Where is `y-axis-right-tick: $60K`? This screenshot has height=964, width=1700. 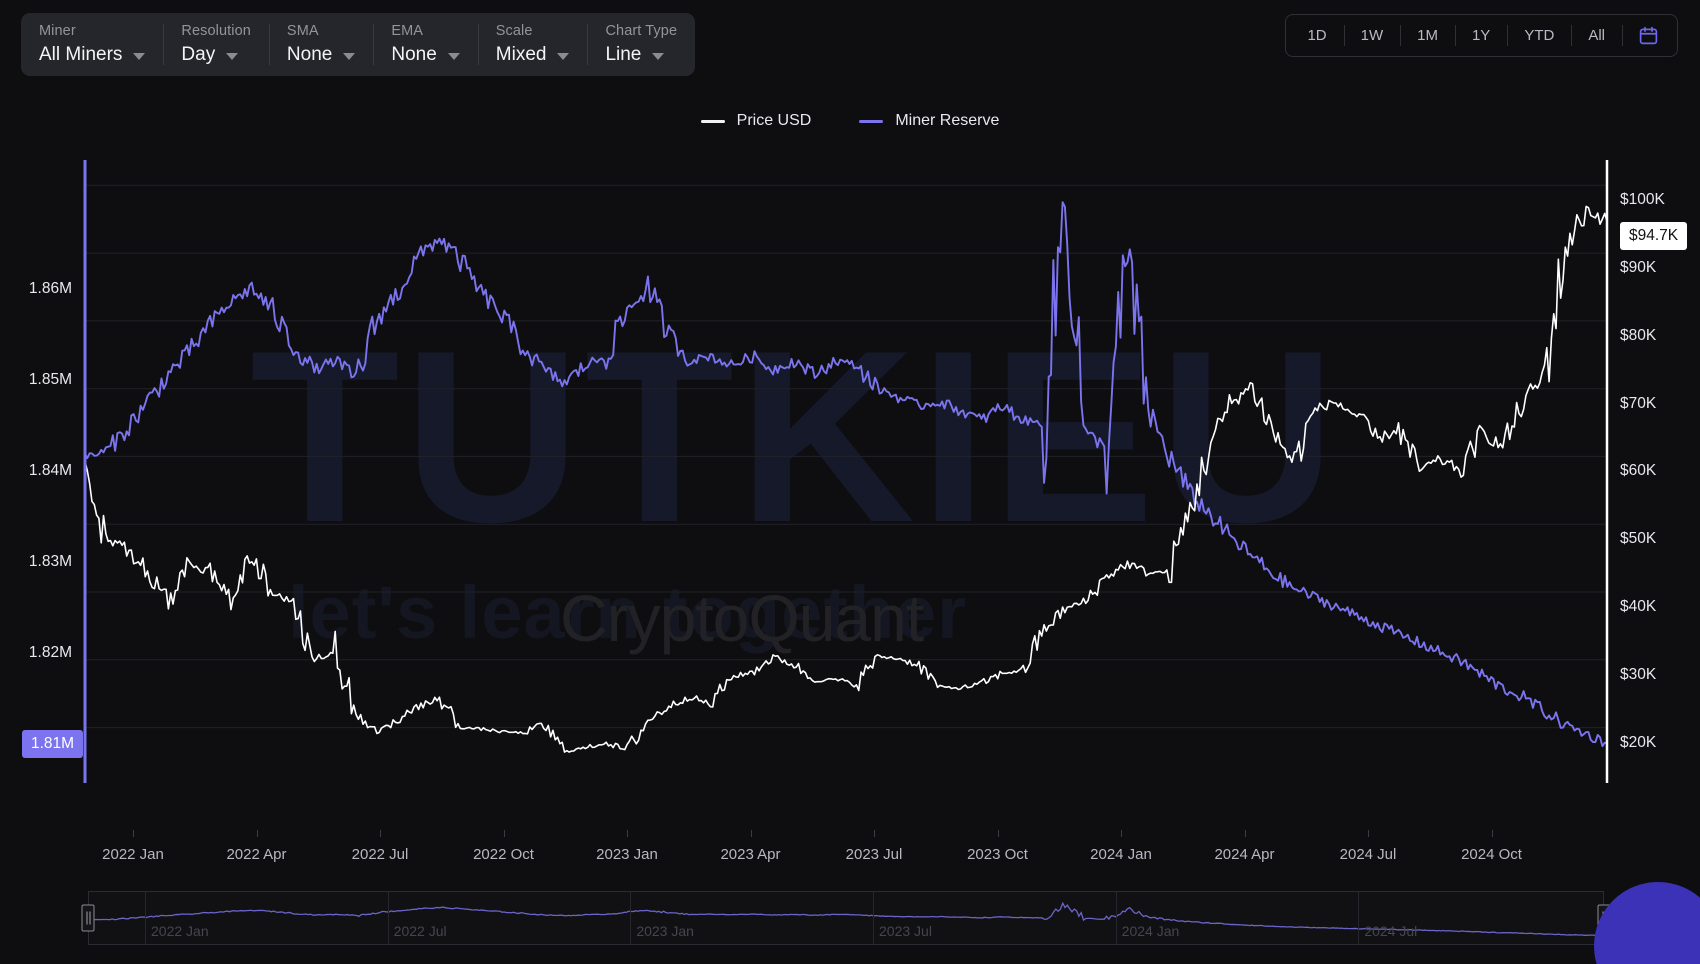
y-axis-right-tick: $60K is located at coordinates (1638, 471).